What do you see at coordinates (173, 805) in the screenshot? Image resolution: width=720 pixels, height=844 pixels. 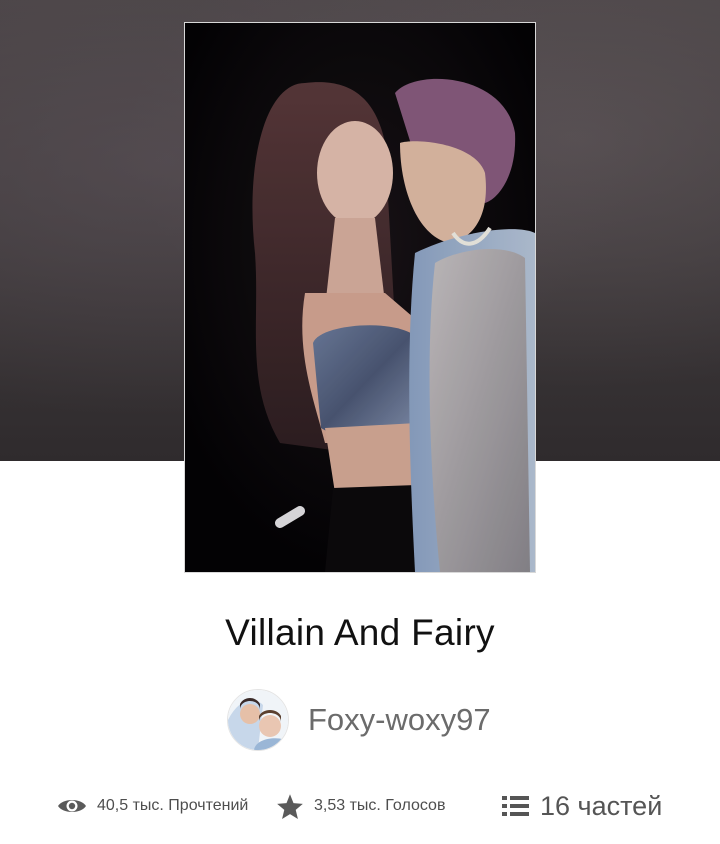 I see `reads-count: 40,5 тыс. Прочтений` at bounding box center [173, 805].